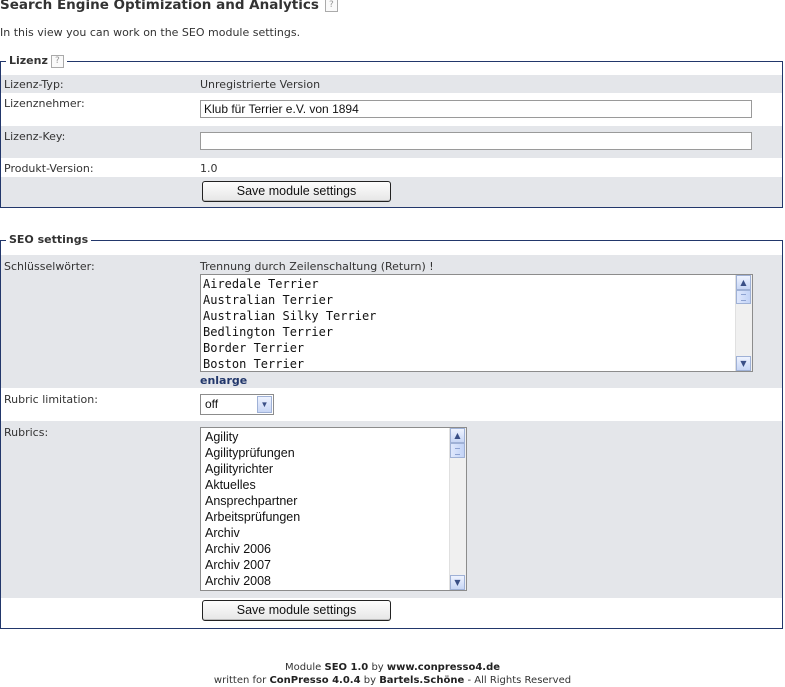  I want to click on keywords-label: Schlüsselwörter:, so click(49, 266).